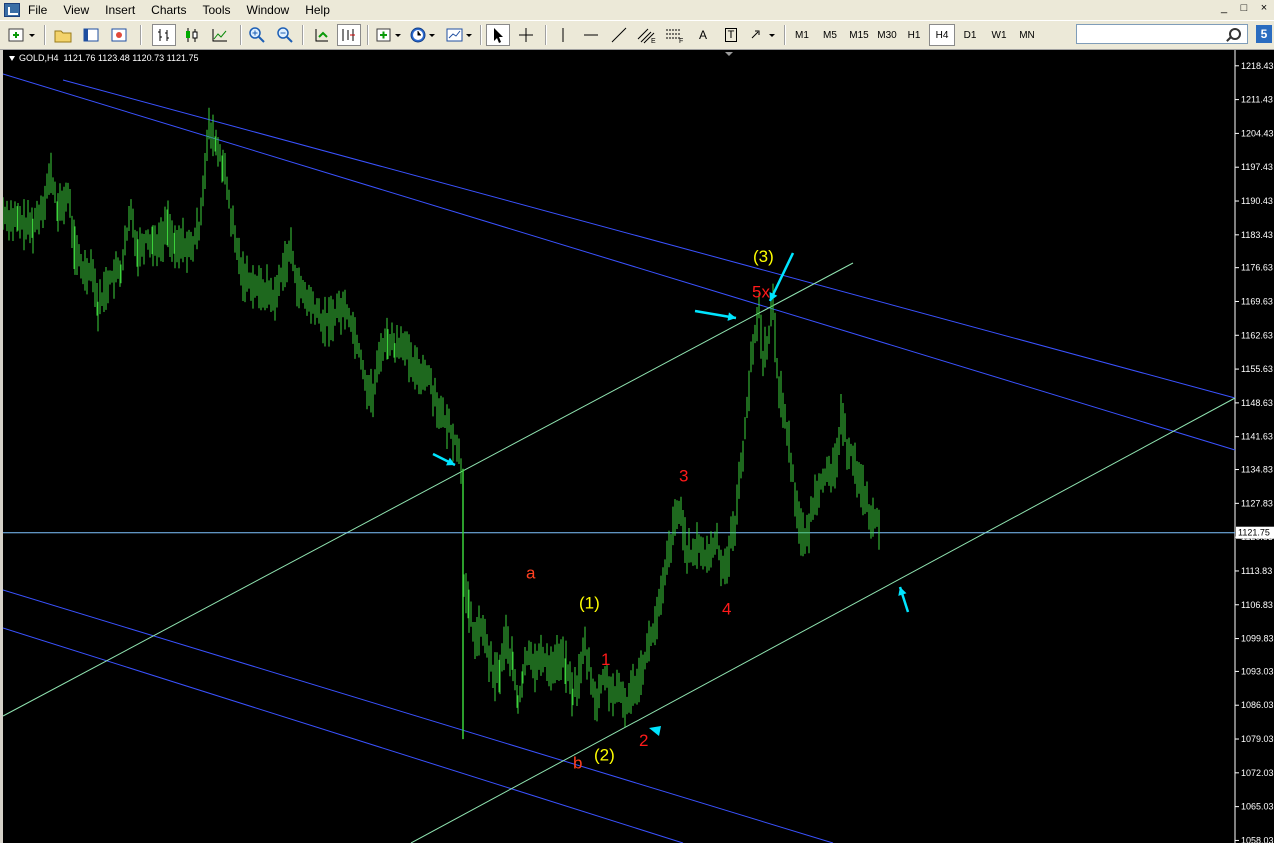  I want to click on timeframe-d1: D1, so click(970, 35).